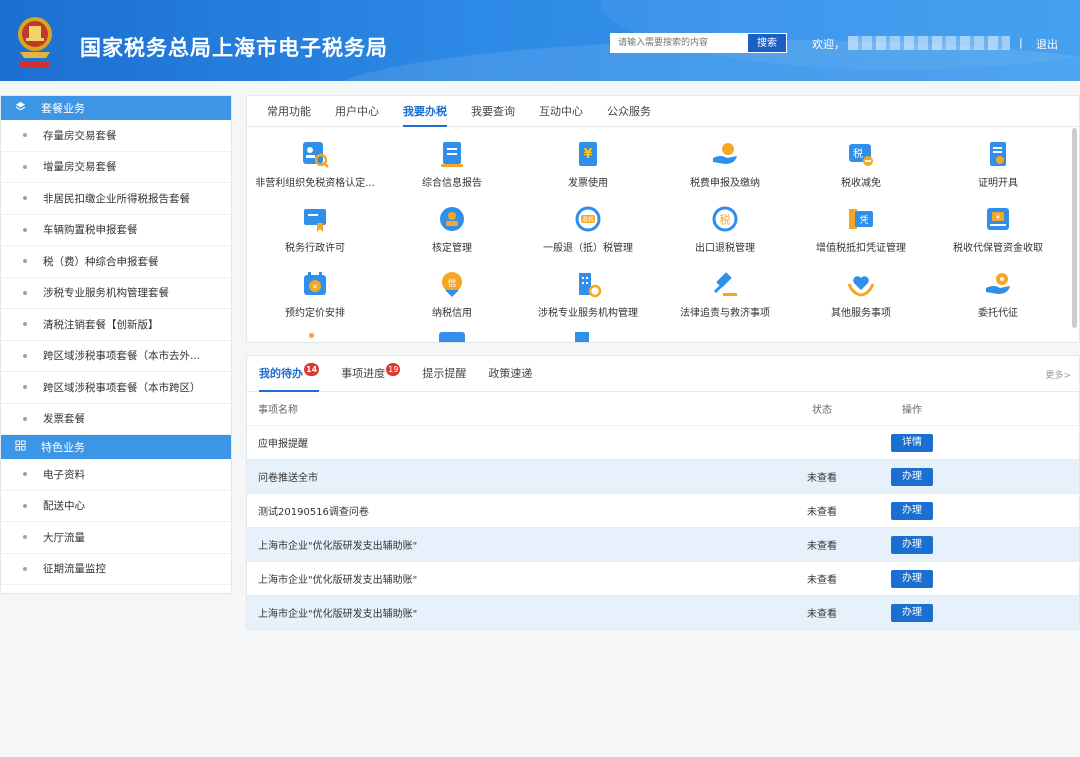 The height and width of the screenshot is (757, 1080). I want to click on column-header-op: 操作, so click(912, 410).